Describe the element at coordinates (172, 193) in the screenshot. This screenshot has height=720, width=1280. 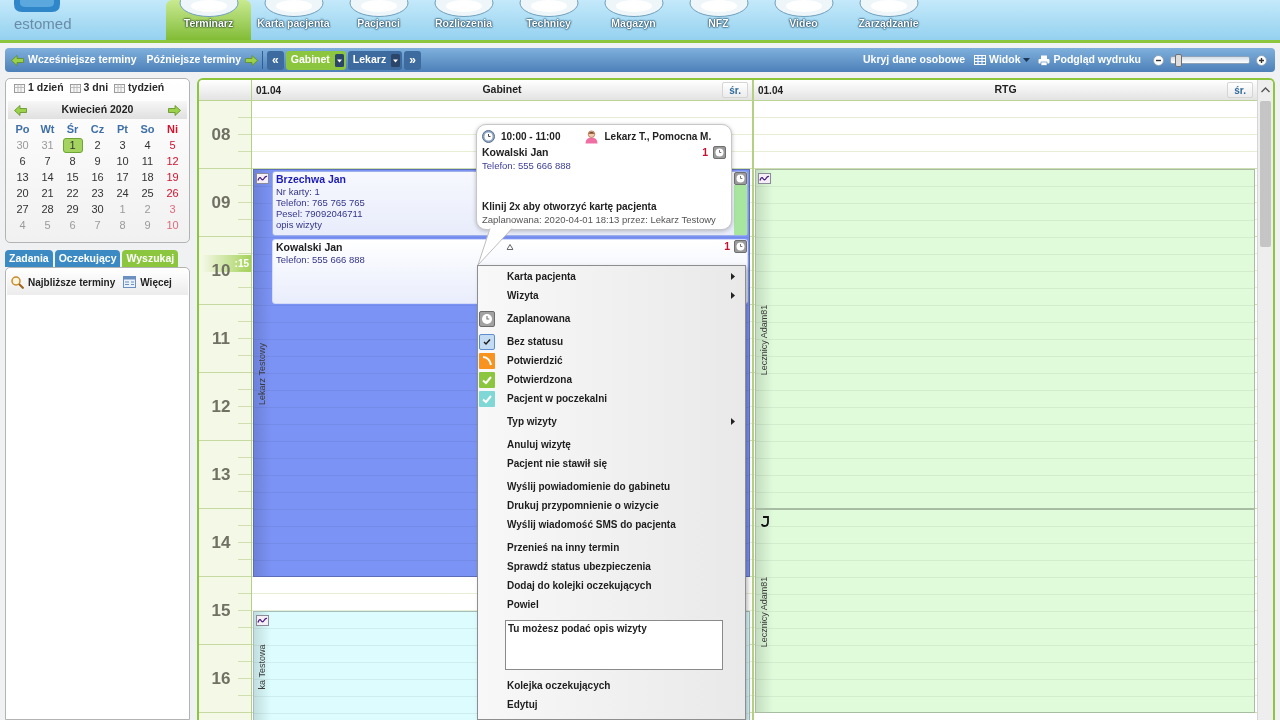
I see `calendar-day: 26` at that location.